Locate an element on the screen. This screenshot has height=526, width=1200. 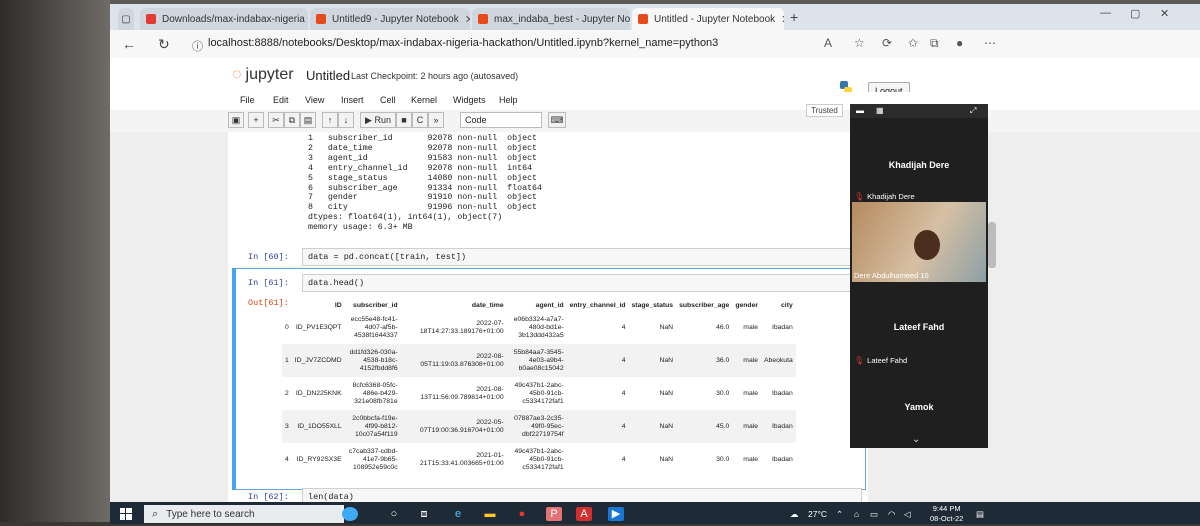
battery-icon: ▭ is located at coordinates (874, 514).